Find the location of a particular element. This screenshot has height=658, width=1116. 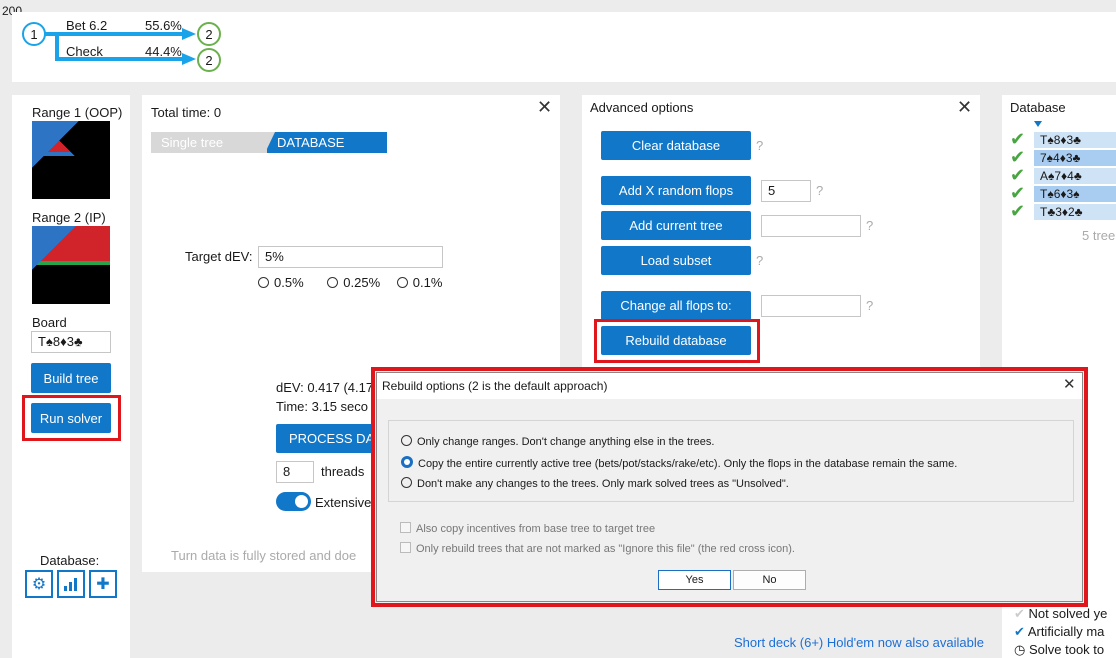

change-flops-button: Change all flops to: is located at coordinates (676, 305).